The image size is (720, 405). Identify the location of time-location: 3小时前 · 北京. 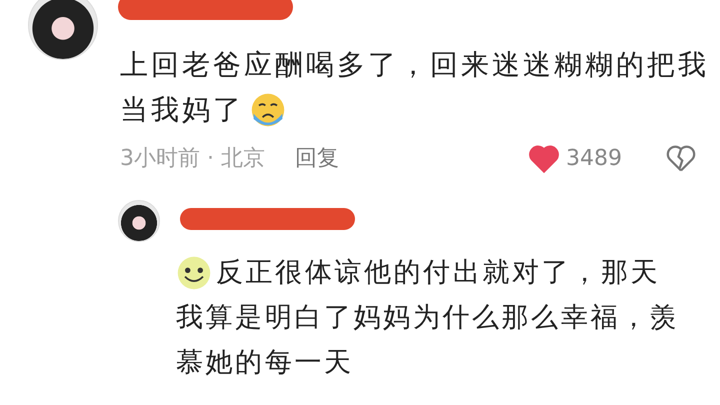
(192, 159).